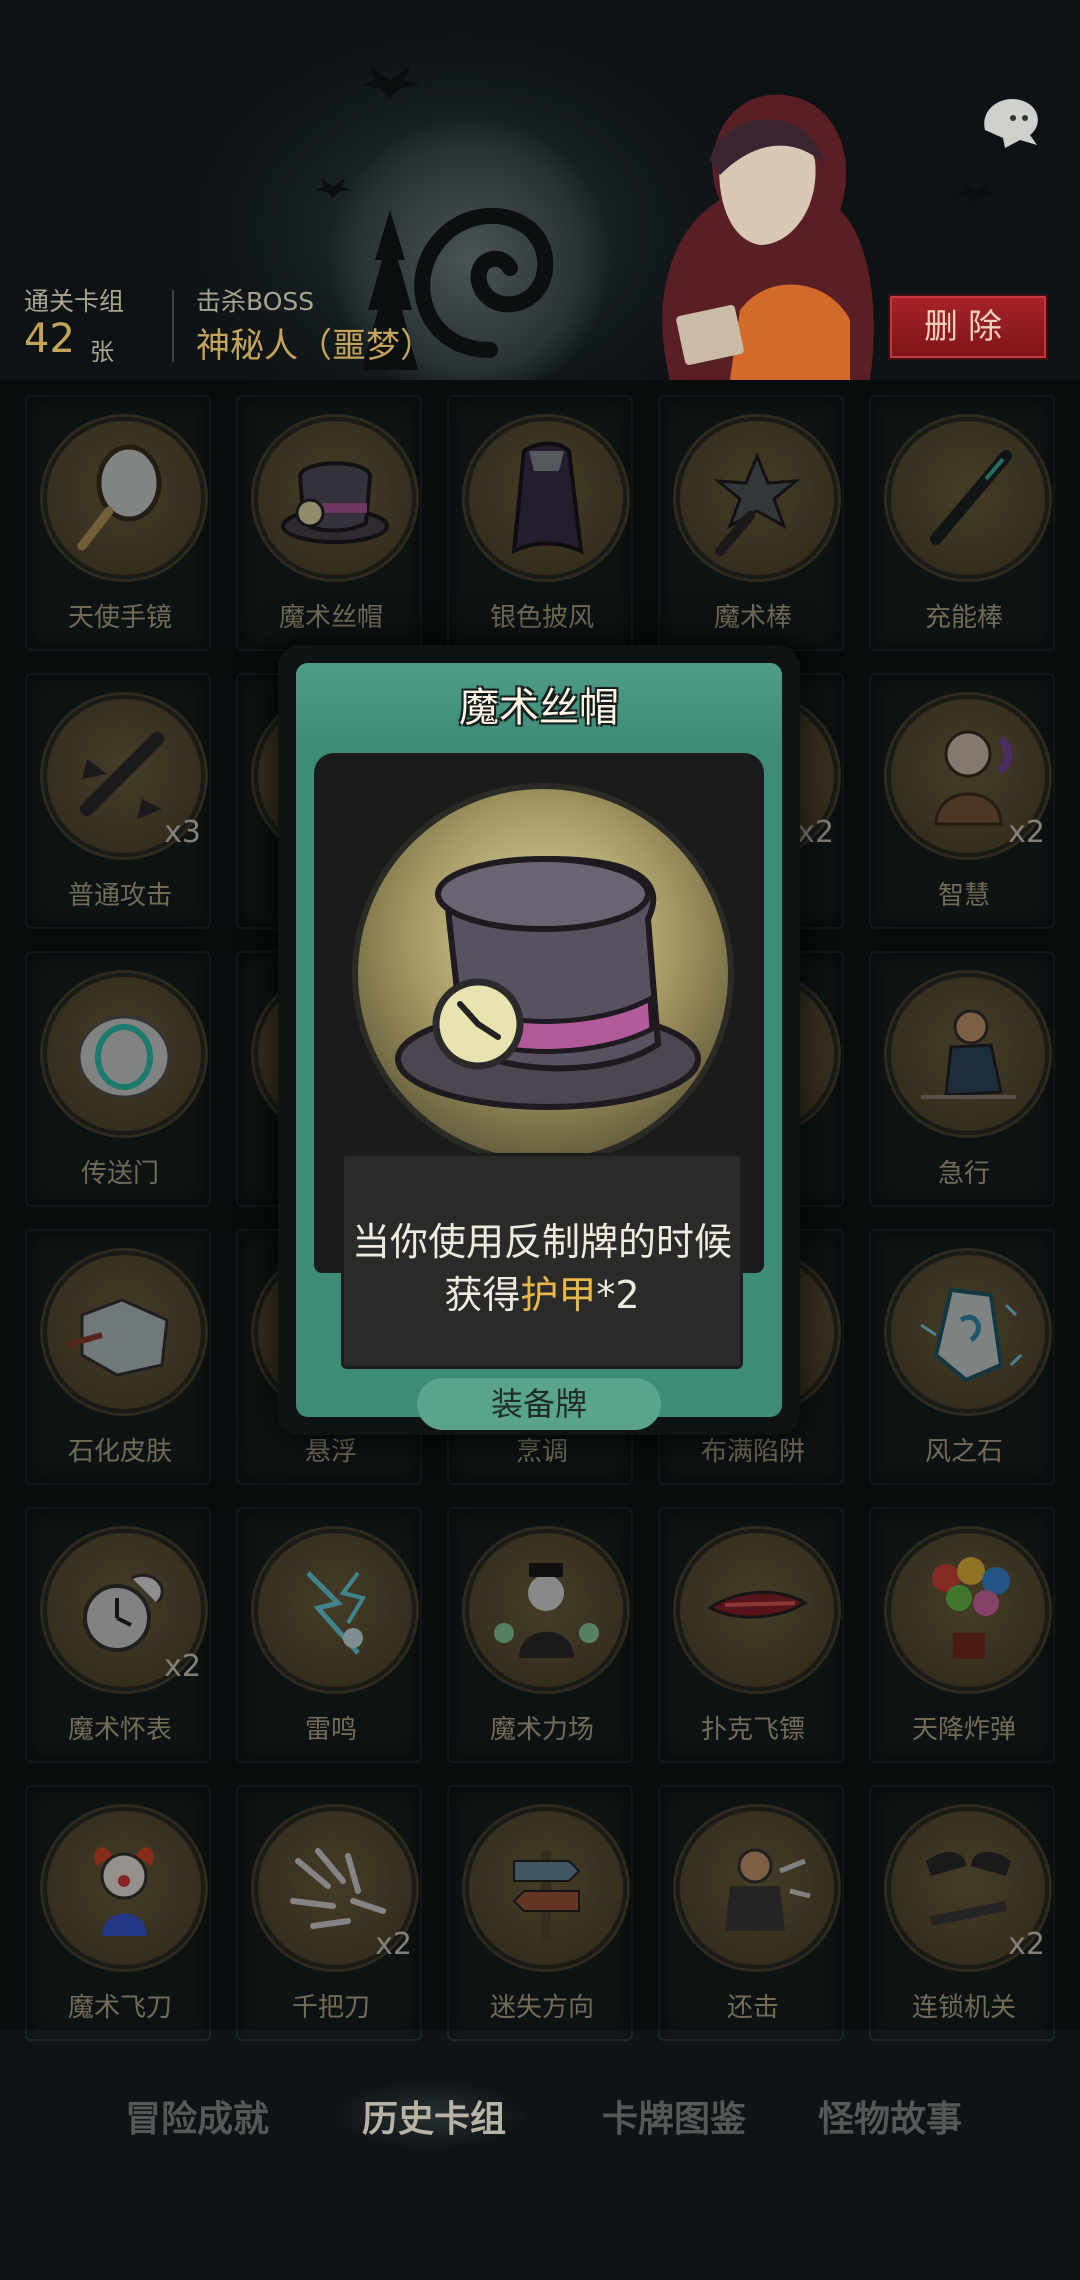  I want to click on card-name-label: 还击, so click(752, 2008).